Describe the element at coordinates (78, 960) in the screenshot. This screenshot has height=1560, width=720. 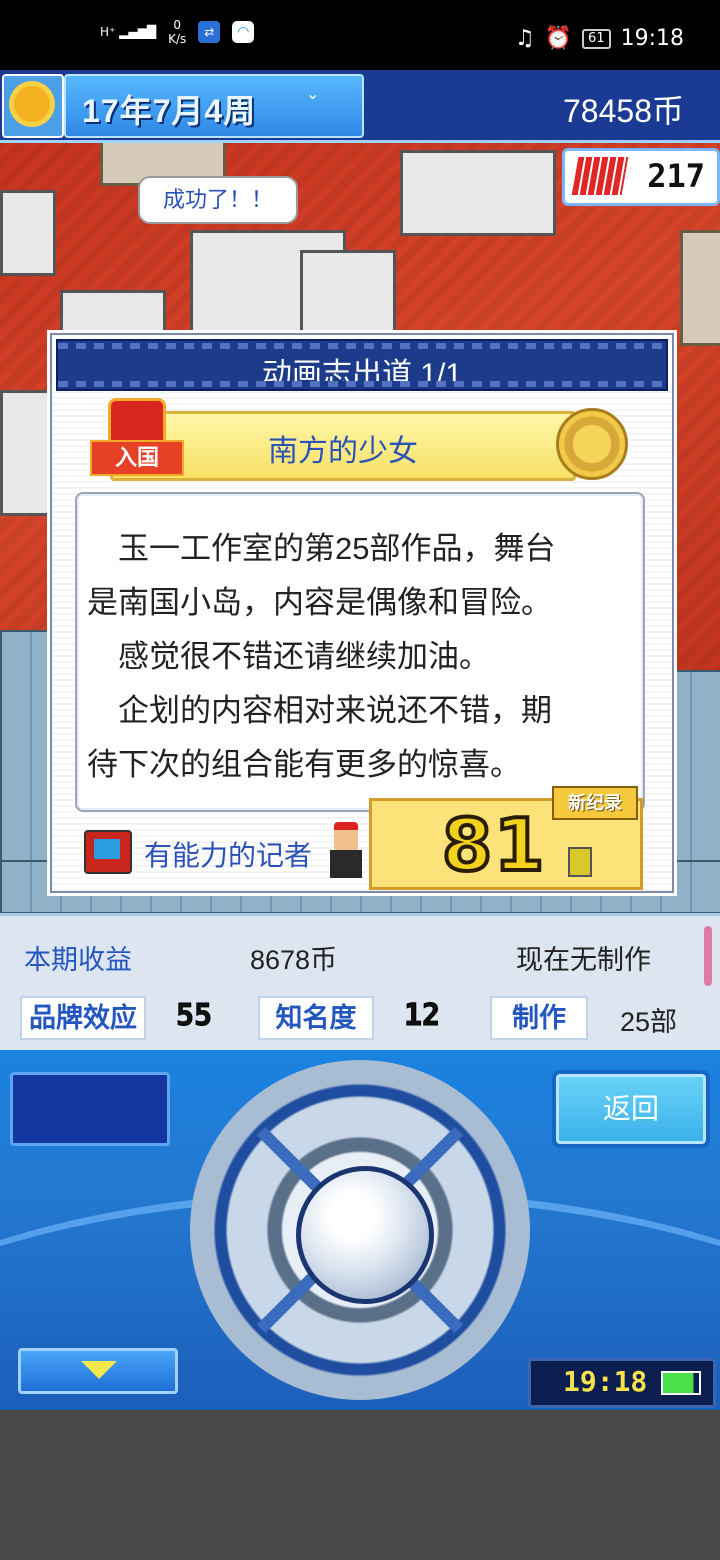
I see `income-label: 本期收益` at that location.